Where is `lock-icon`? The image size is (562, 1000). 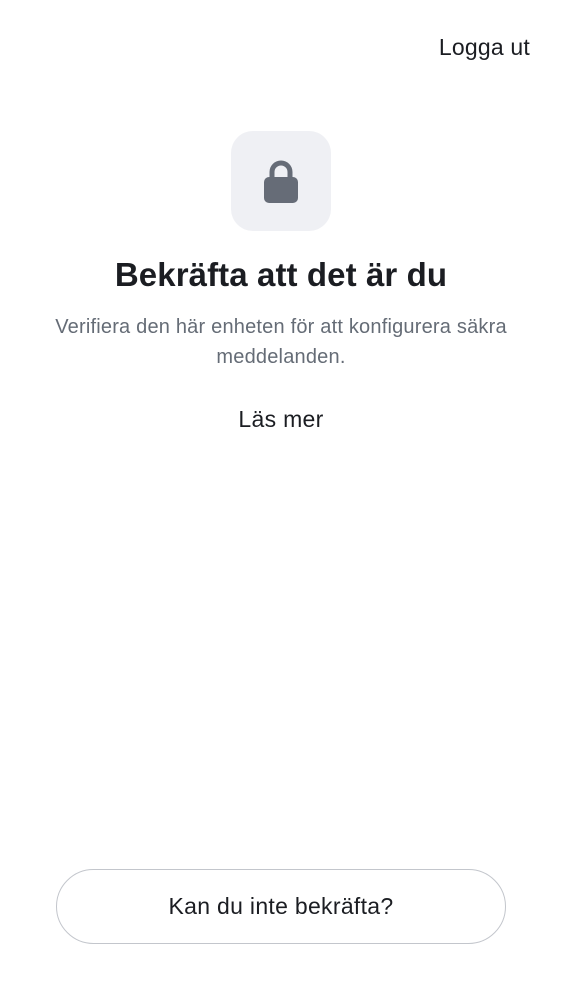 lock-icon is located at coordinates (281, 181).